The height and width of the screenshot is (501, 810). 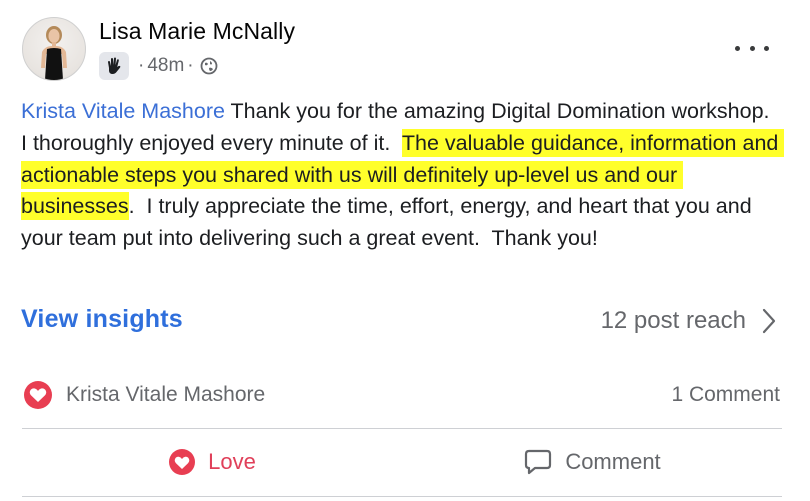 I want to click on reaction-summary: Krista Vitale Mashore, so click(x=144, y=395).